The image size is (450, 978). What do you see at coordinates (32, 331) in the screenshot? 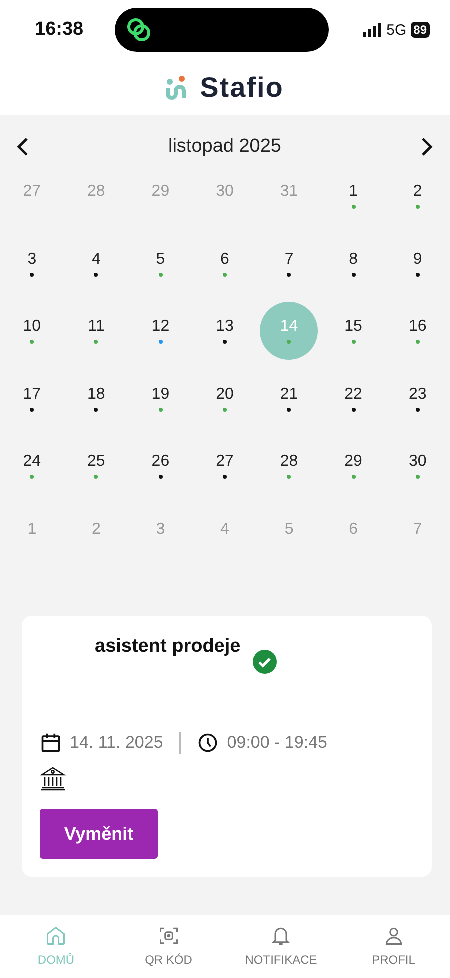
I see `calendar-day: 10` at bounding box center [32, 331].